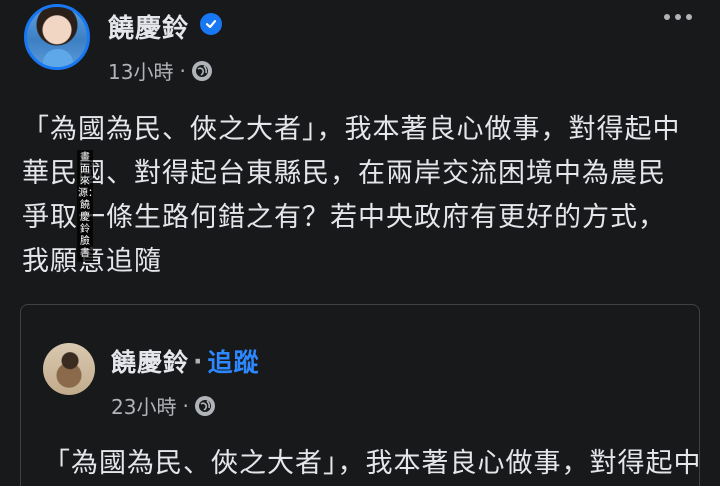 The height and width of the screenshot is (486, 720). Describe the element at coordinates (140, 70) in the screenshot. I see `post-timestamp: 13小時` at that location.